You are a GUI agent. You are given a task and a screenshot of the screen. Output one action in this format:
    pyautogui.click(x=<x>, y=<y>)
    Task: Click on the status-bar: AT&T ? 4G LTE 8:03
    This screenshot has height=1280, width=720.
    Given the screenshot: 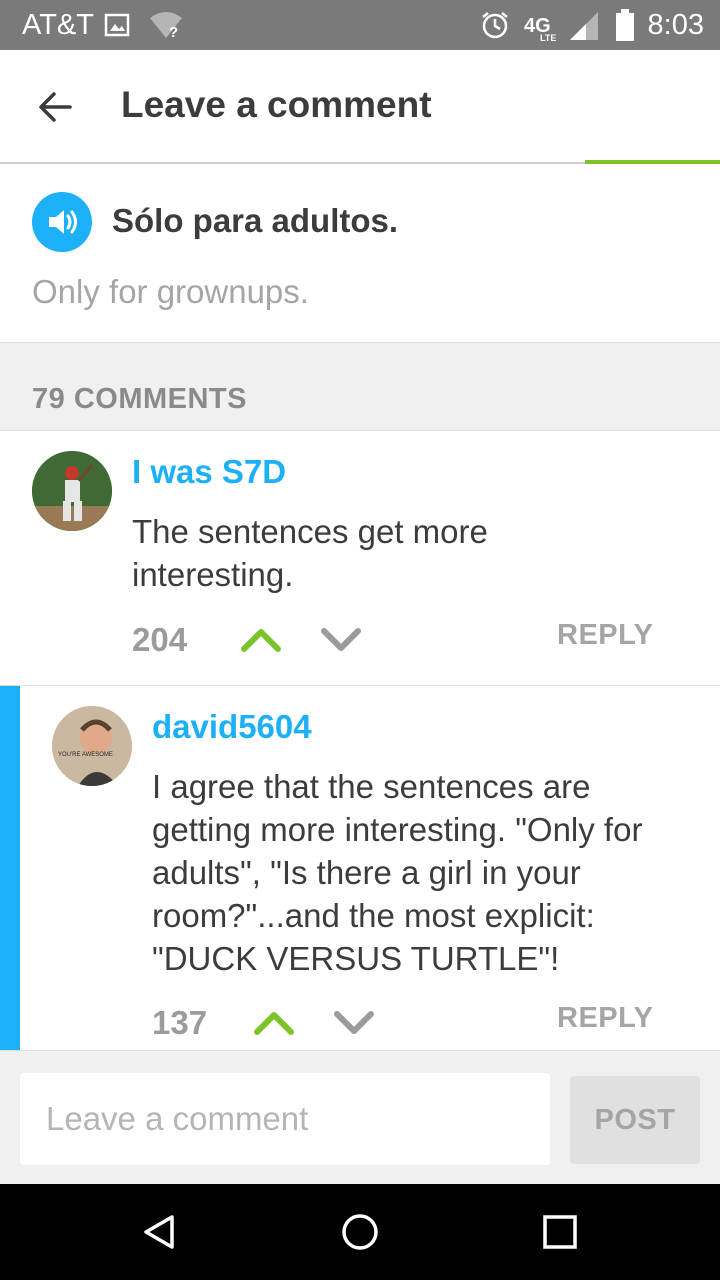 What is the action you would take?
    pyautogui.click(x=360, y=25)
    